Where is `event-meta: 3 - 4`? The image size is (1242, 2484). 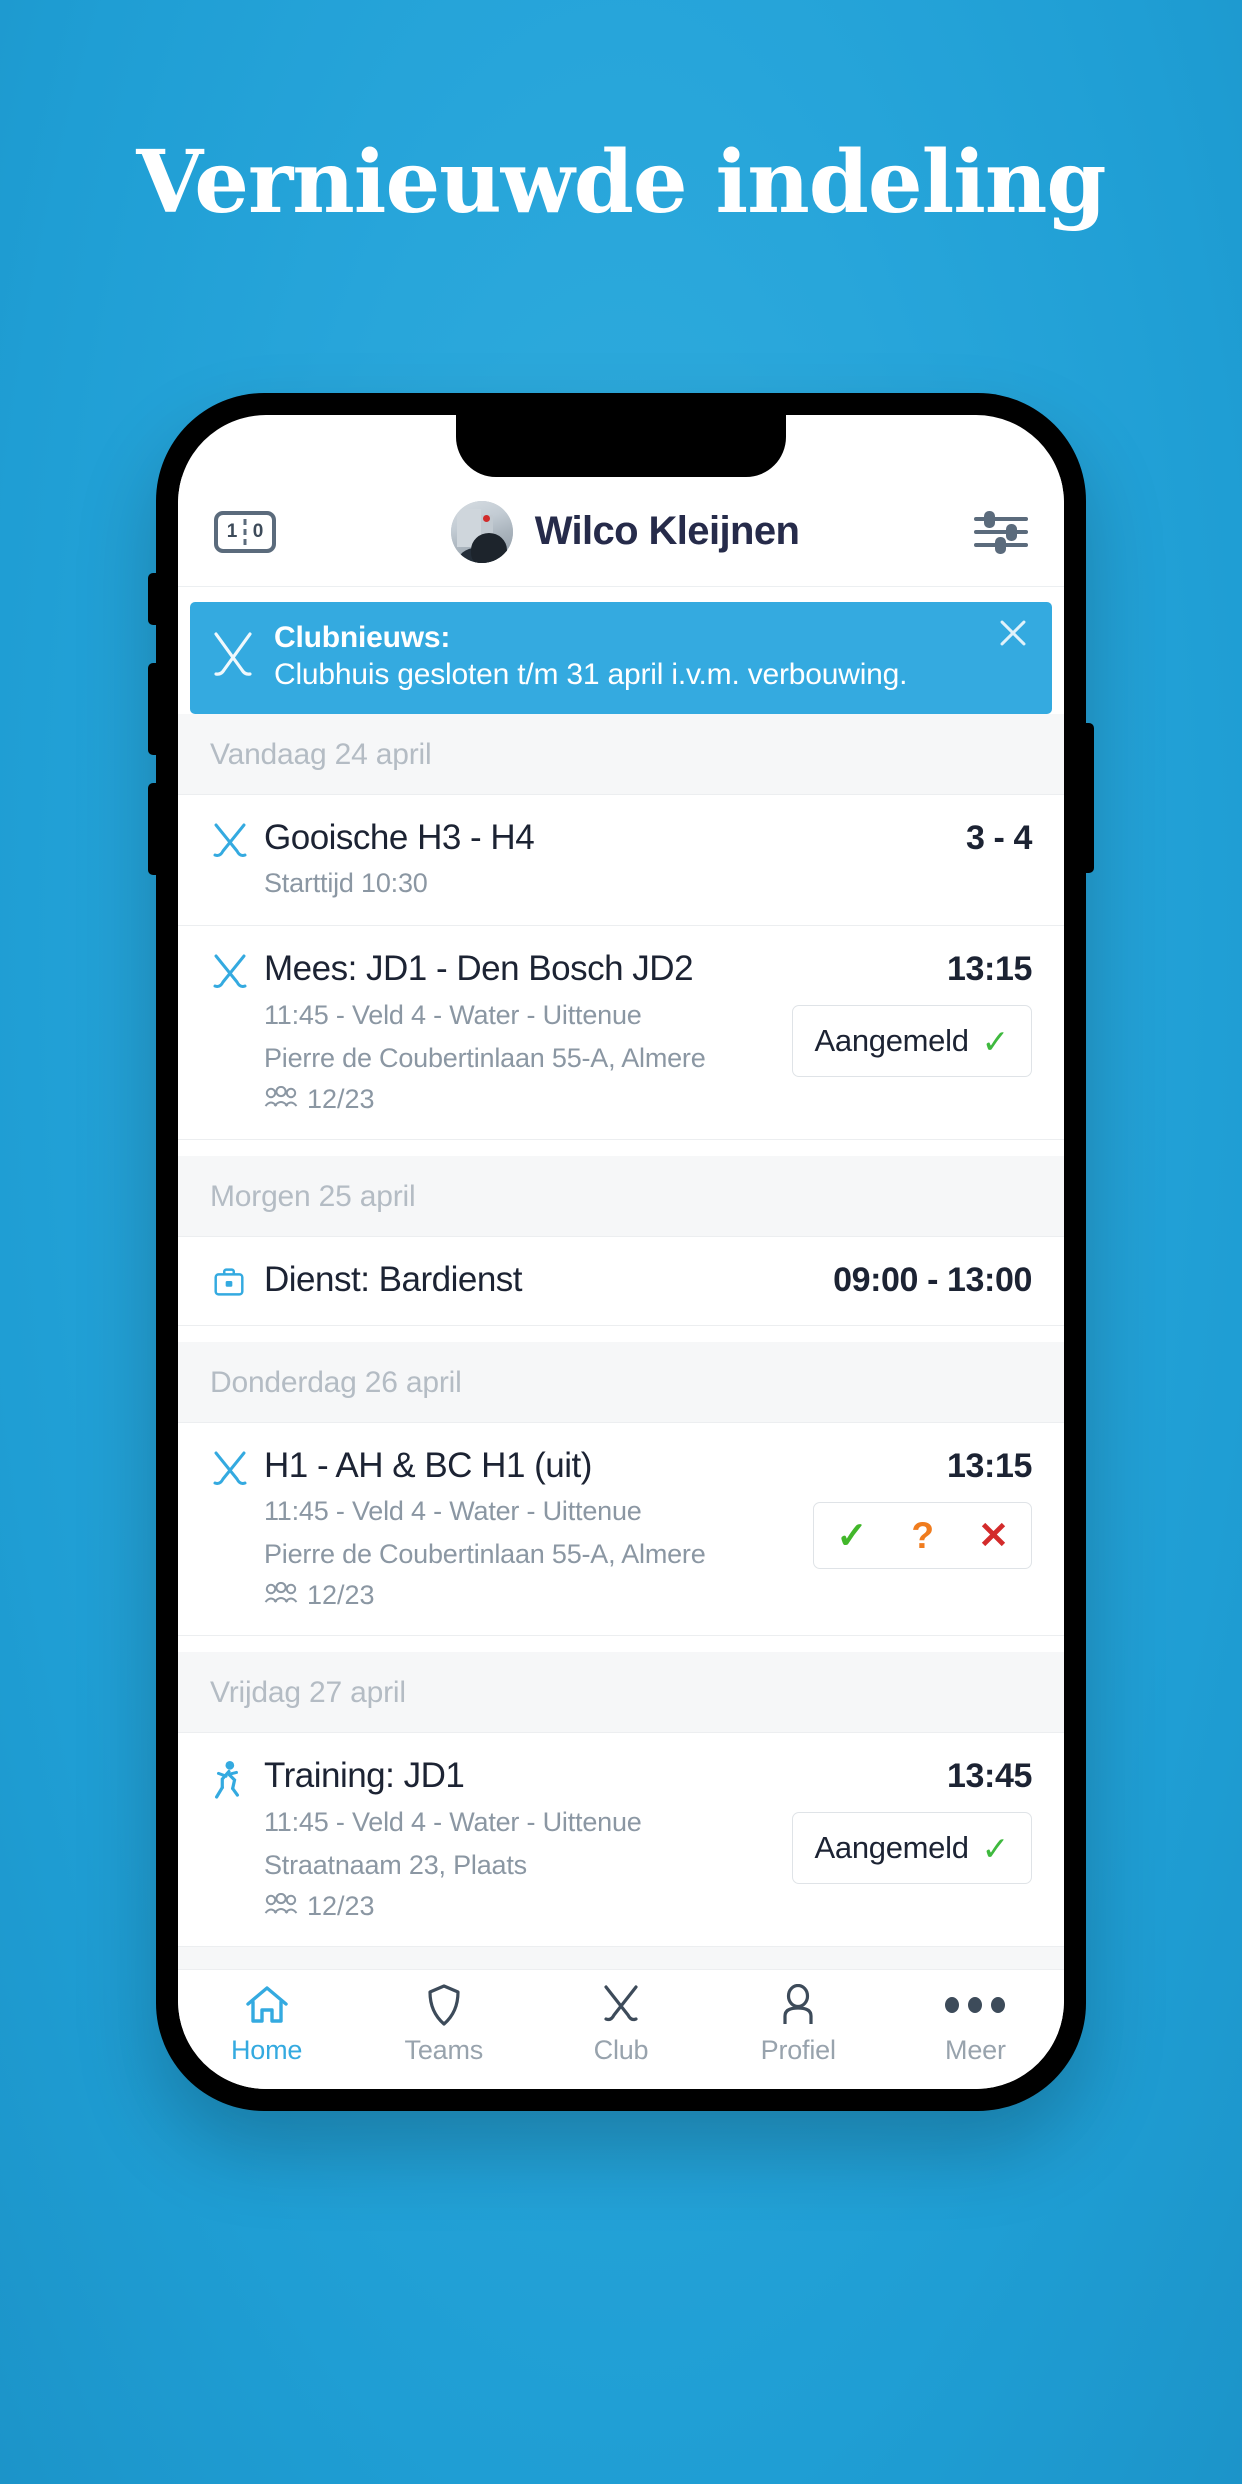 event-meta: 3 - 4 is located at coordinates (999, 837).